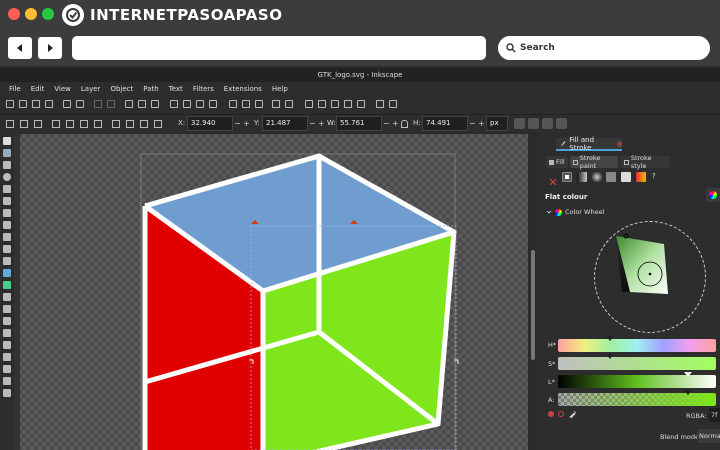 This screenshot has width=720, height=450. I want to click on box3d-tool-icon, so click(7, 201).